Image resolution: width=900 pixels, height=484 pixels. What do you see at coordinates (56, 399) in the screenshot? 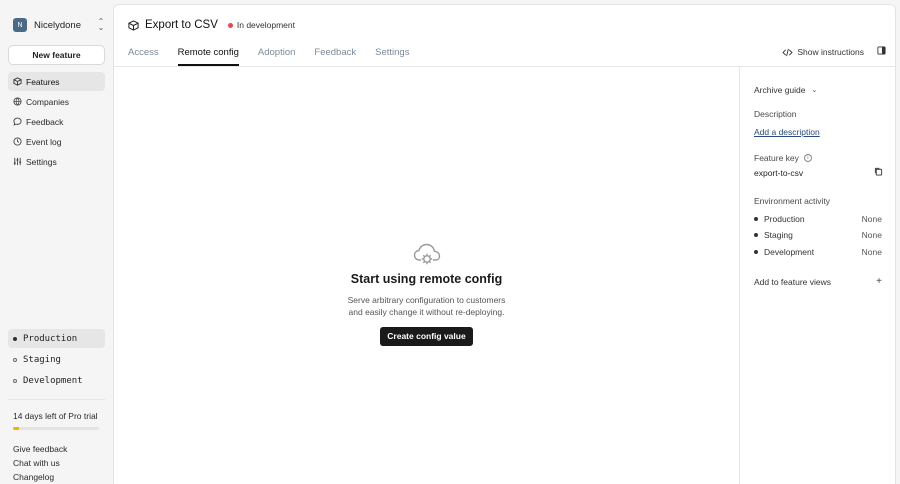
I see `sidebar-divider` at bounding box center [56, 399].